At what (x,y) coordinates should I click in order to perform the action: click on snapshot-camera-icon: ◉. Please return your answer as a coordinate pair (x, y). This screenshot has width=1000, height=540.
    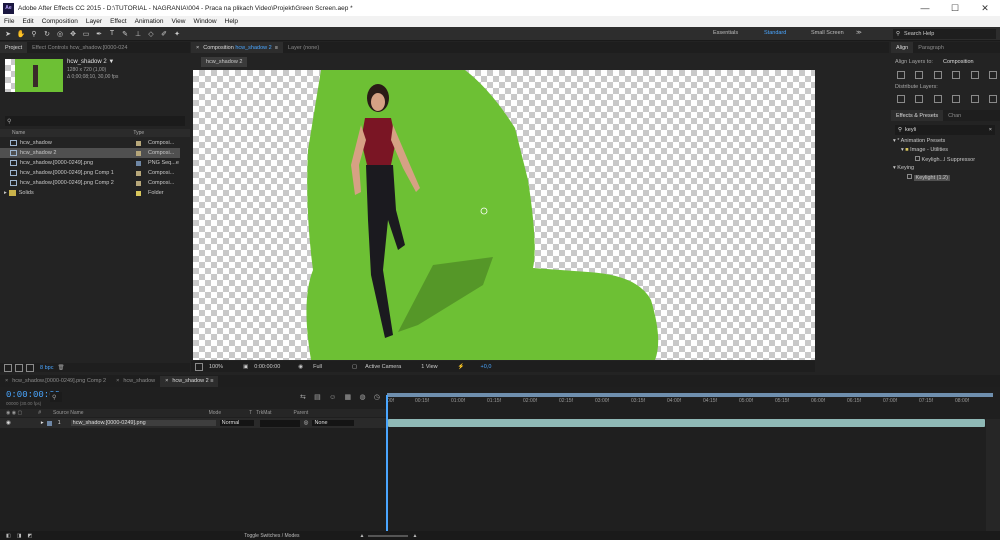
    Looking at the image, I should click on (300, 367).